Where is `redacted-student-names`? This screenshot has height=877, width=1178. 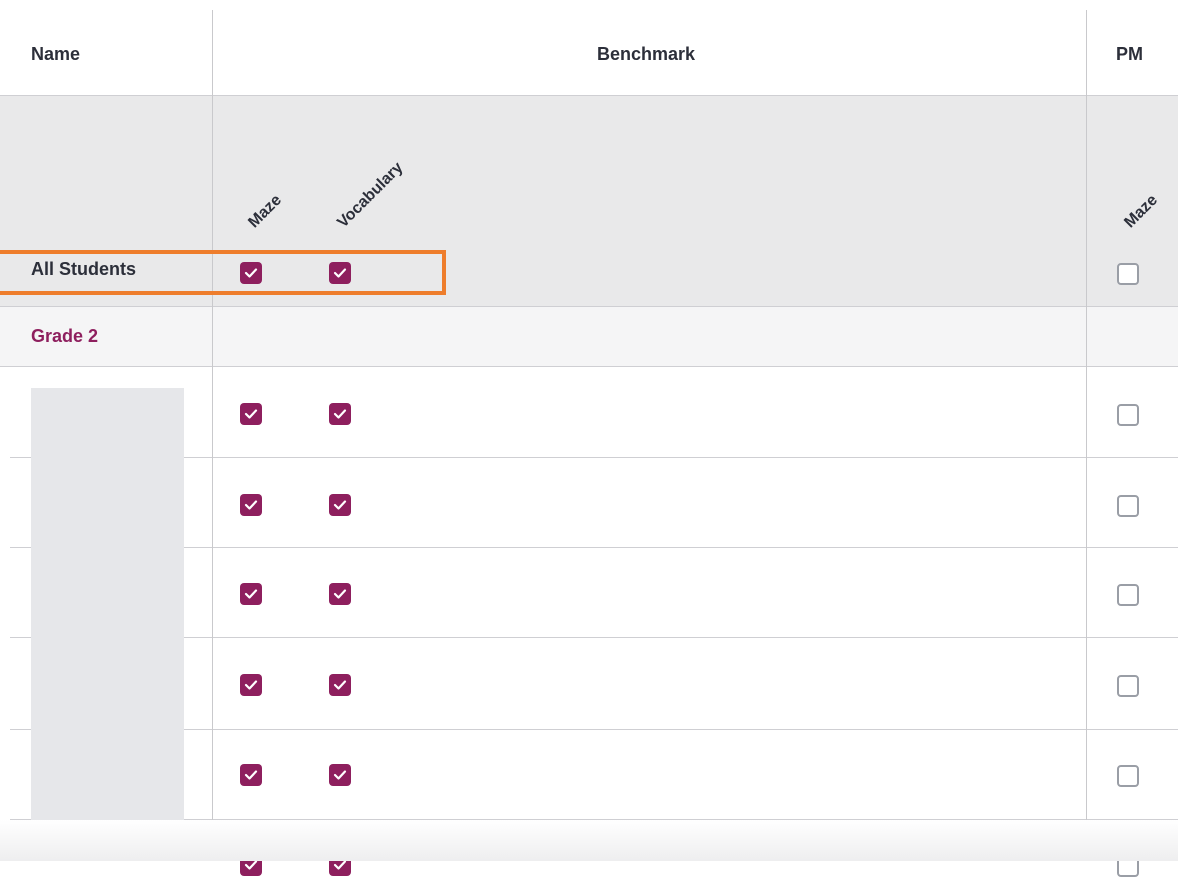 redacted-student-names is located at coordinates (107, 624).